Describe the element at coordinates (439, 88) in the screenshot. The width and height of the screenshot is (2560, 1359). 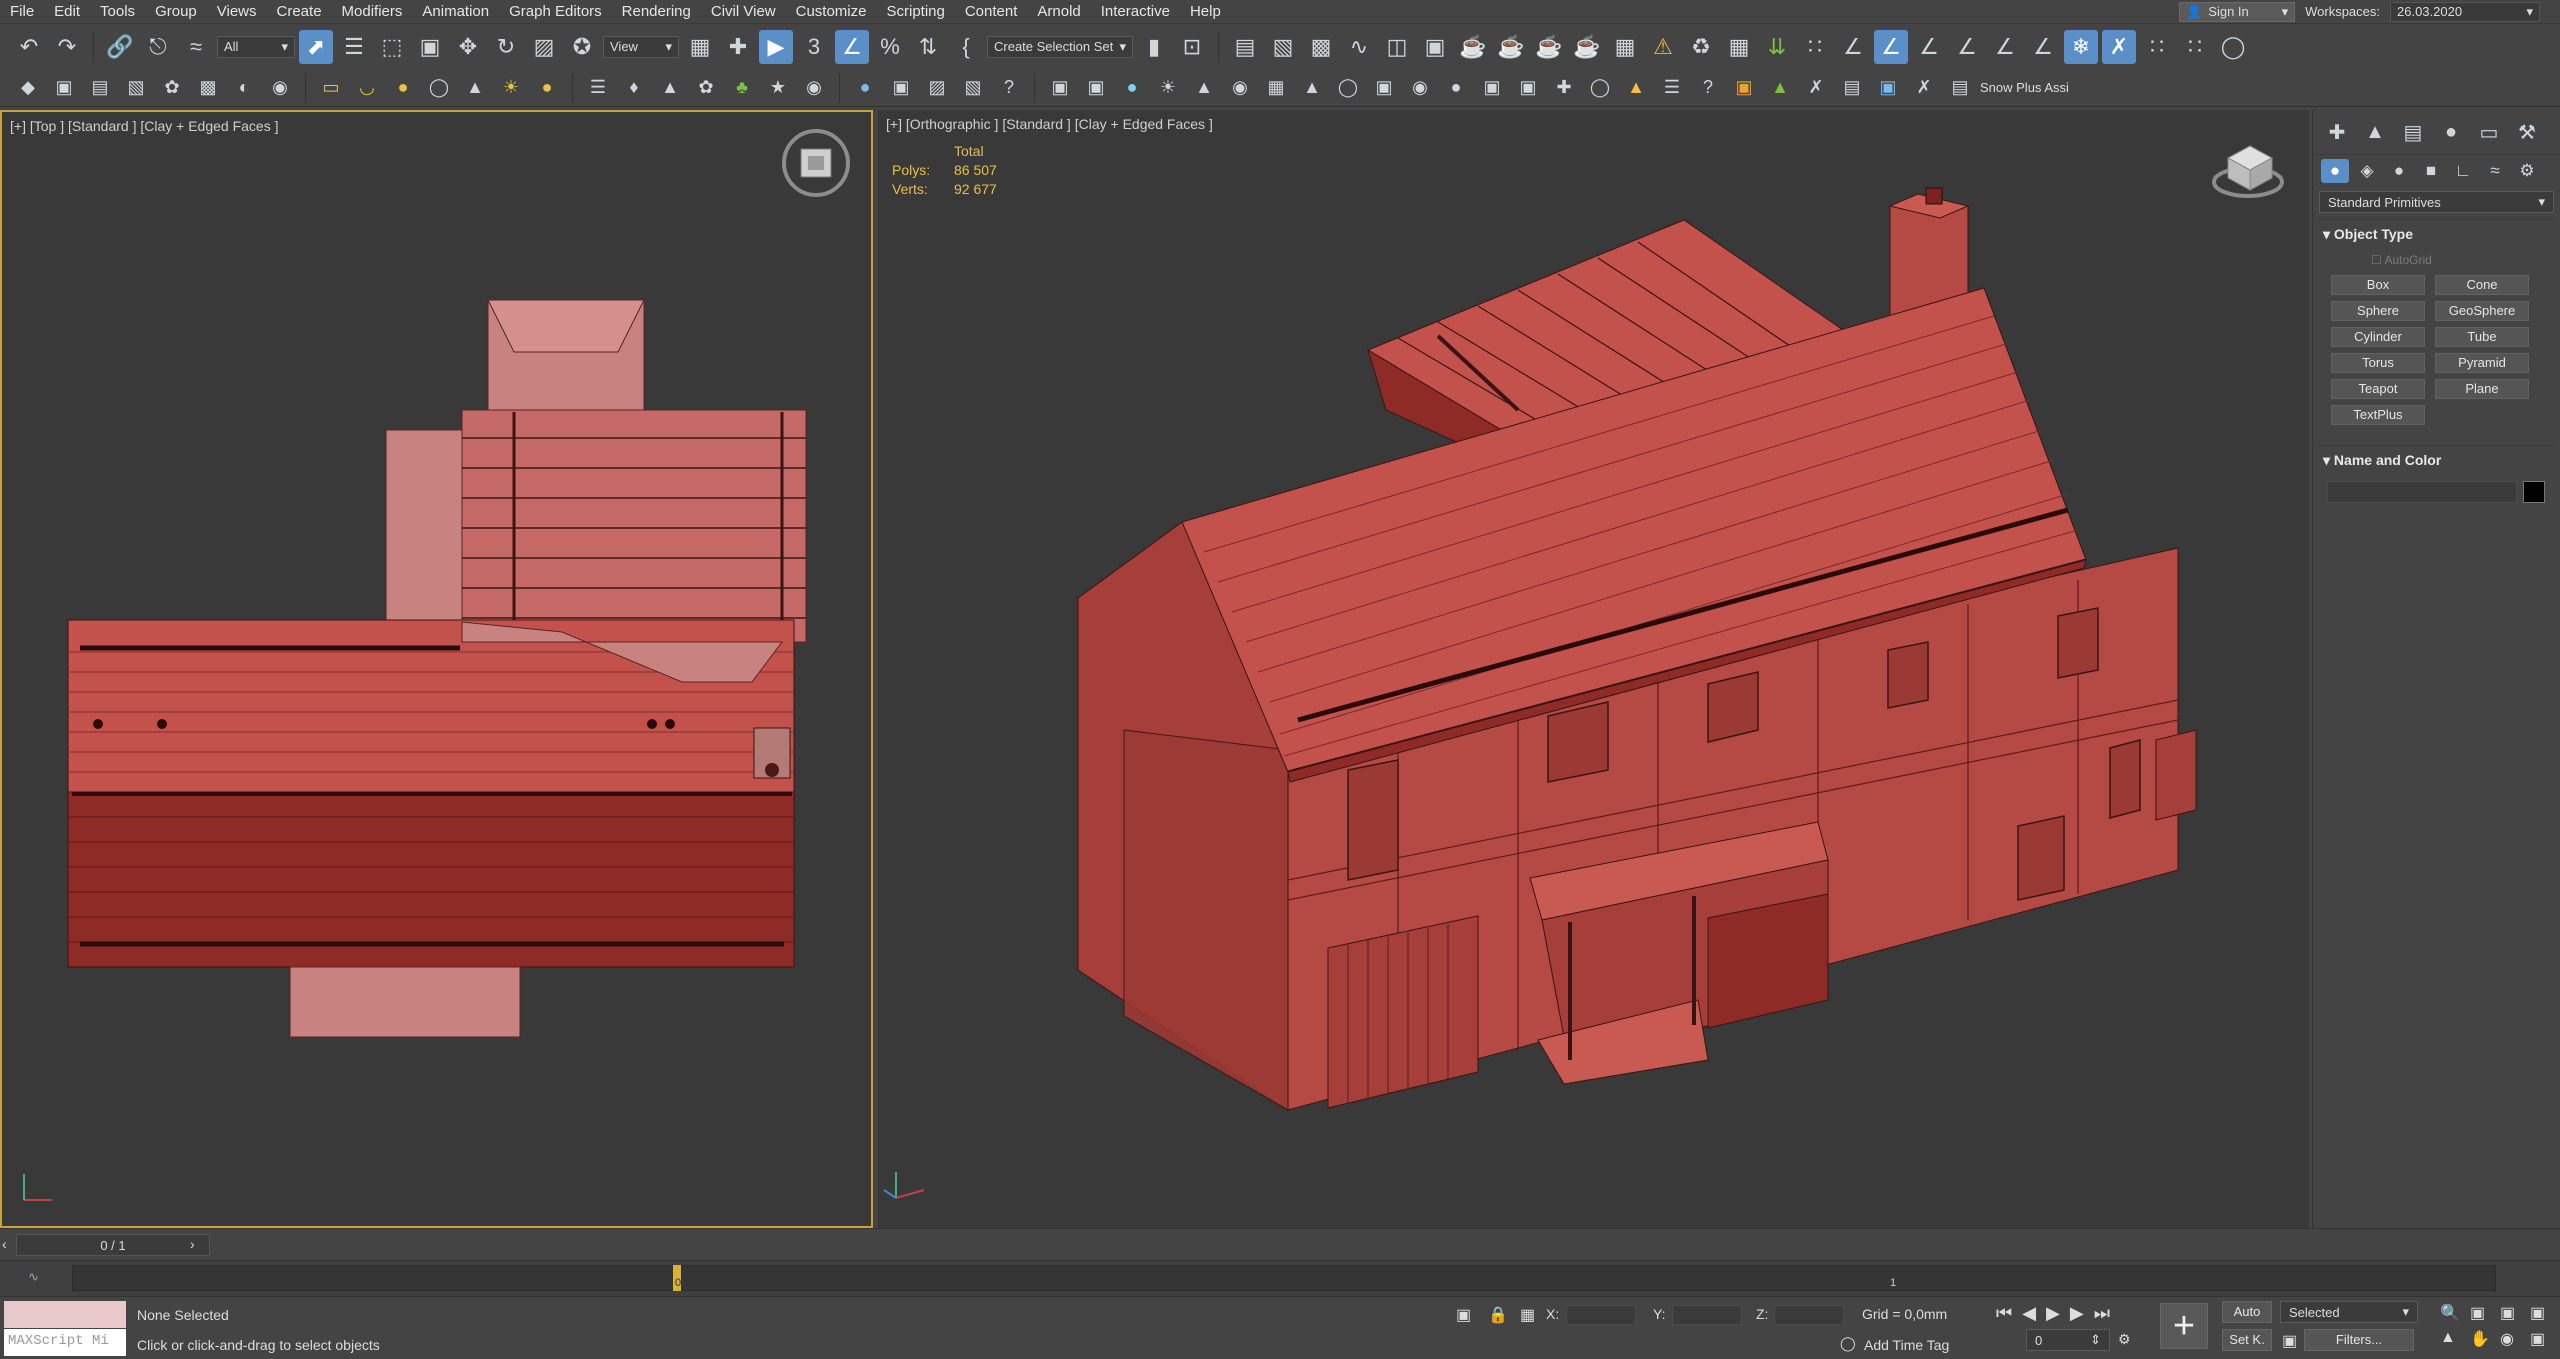
I see `torus-icon: ◯` at that location.